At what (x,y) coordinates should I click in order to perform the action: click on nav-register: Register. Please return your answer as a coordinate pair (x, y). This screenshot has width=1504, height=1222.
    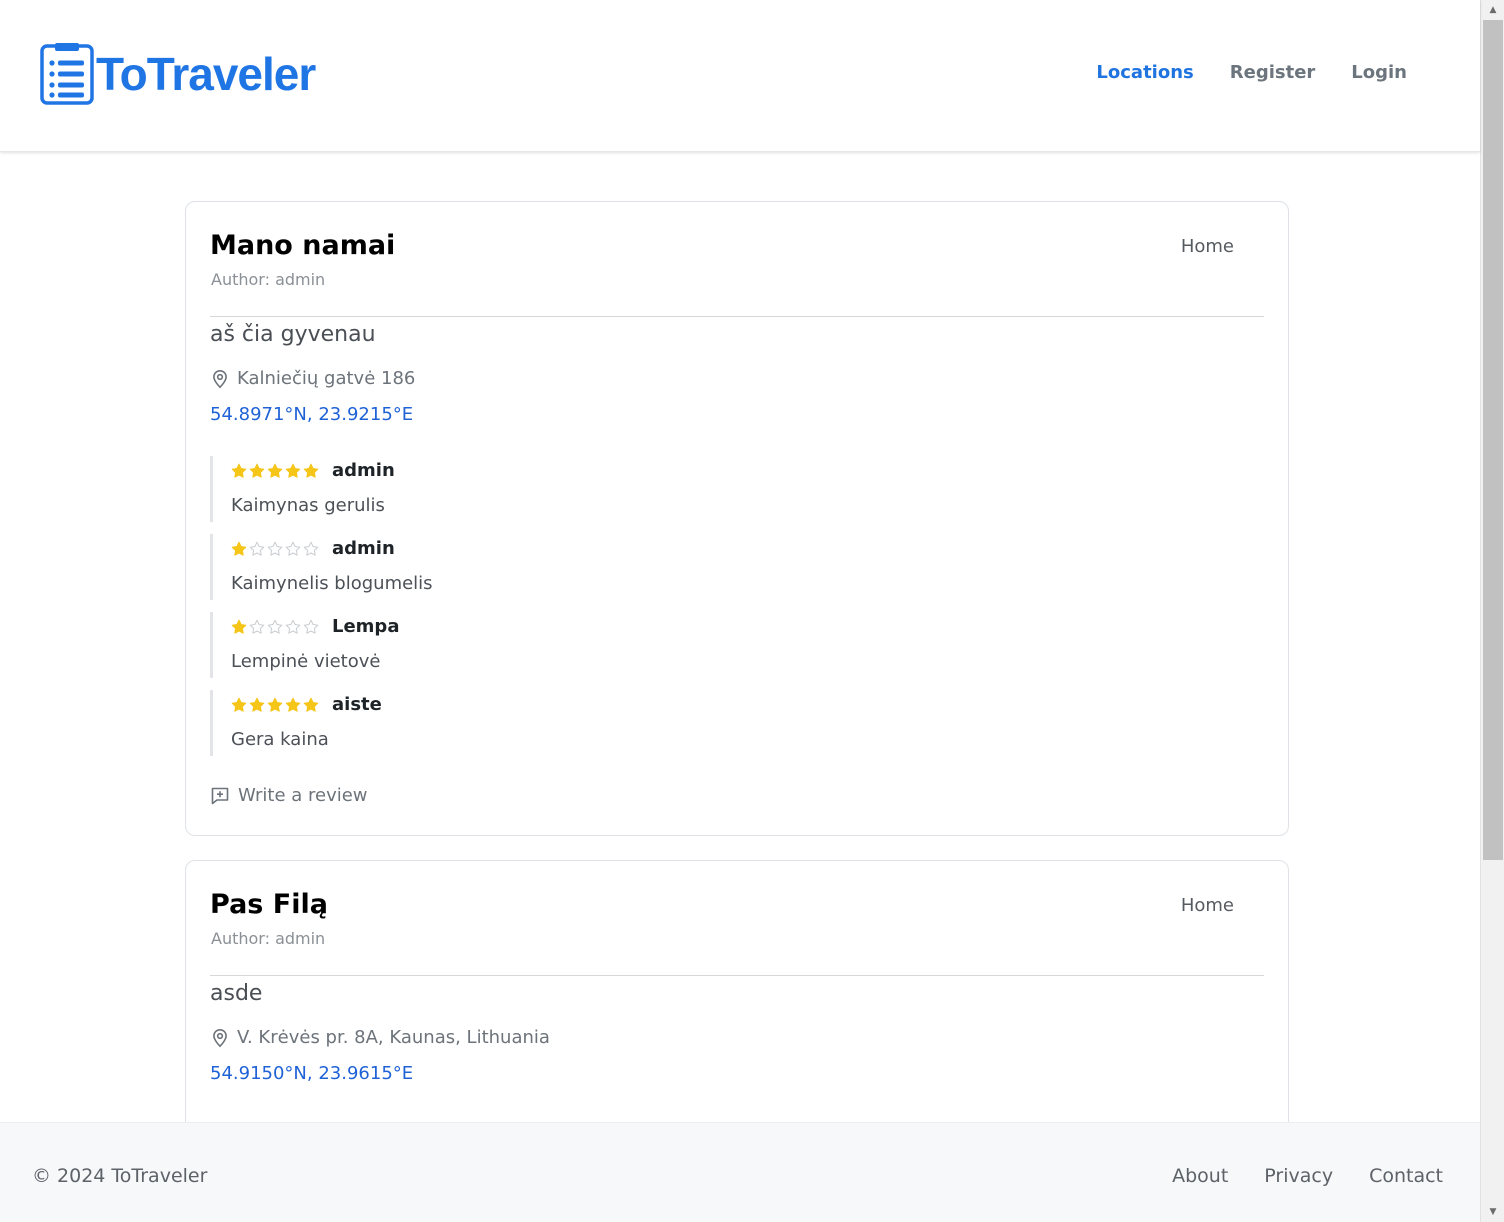
    Looking at the image, I should click on (1273, 72).